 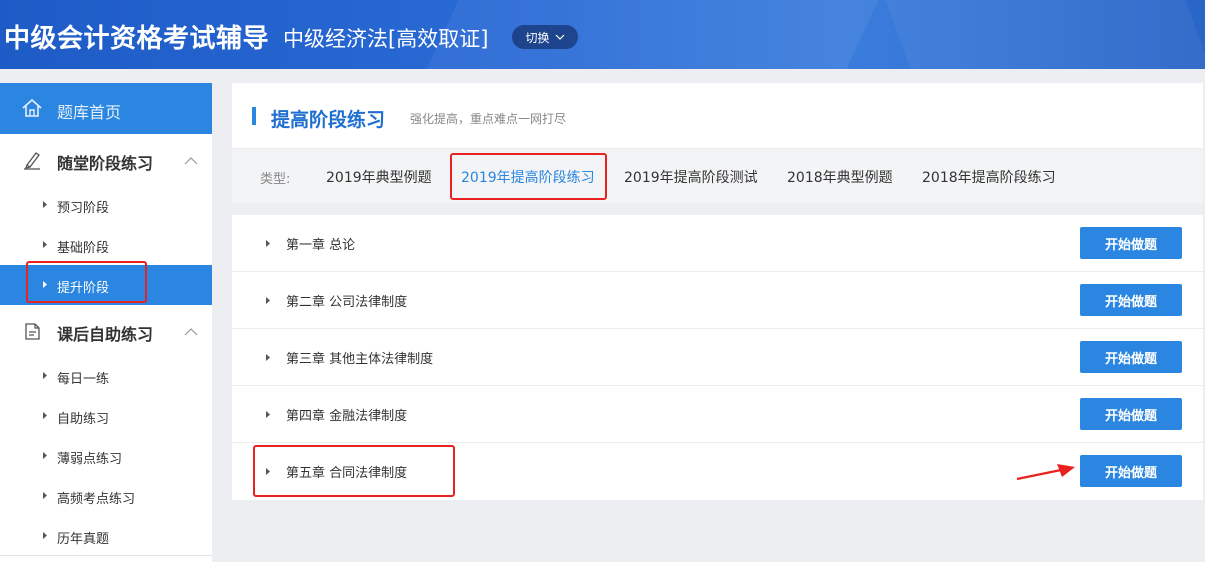 I want to click on filter-tab-2019-advanced: 2019年提高阶段练习, so click(x=528, y=177).